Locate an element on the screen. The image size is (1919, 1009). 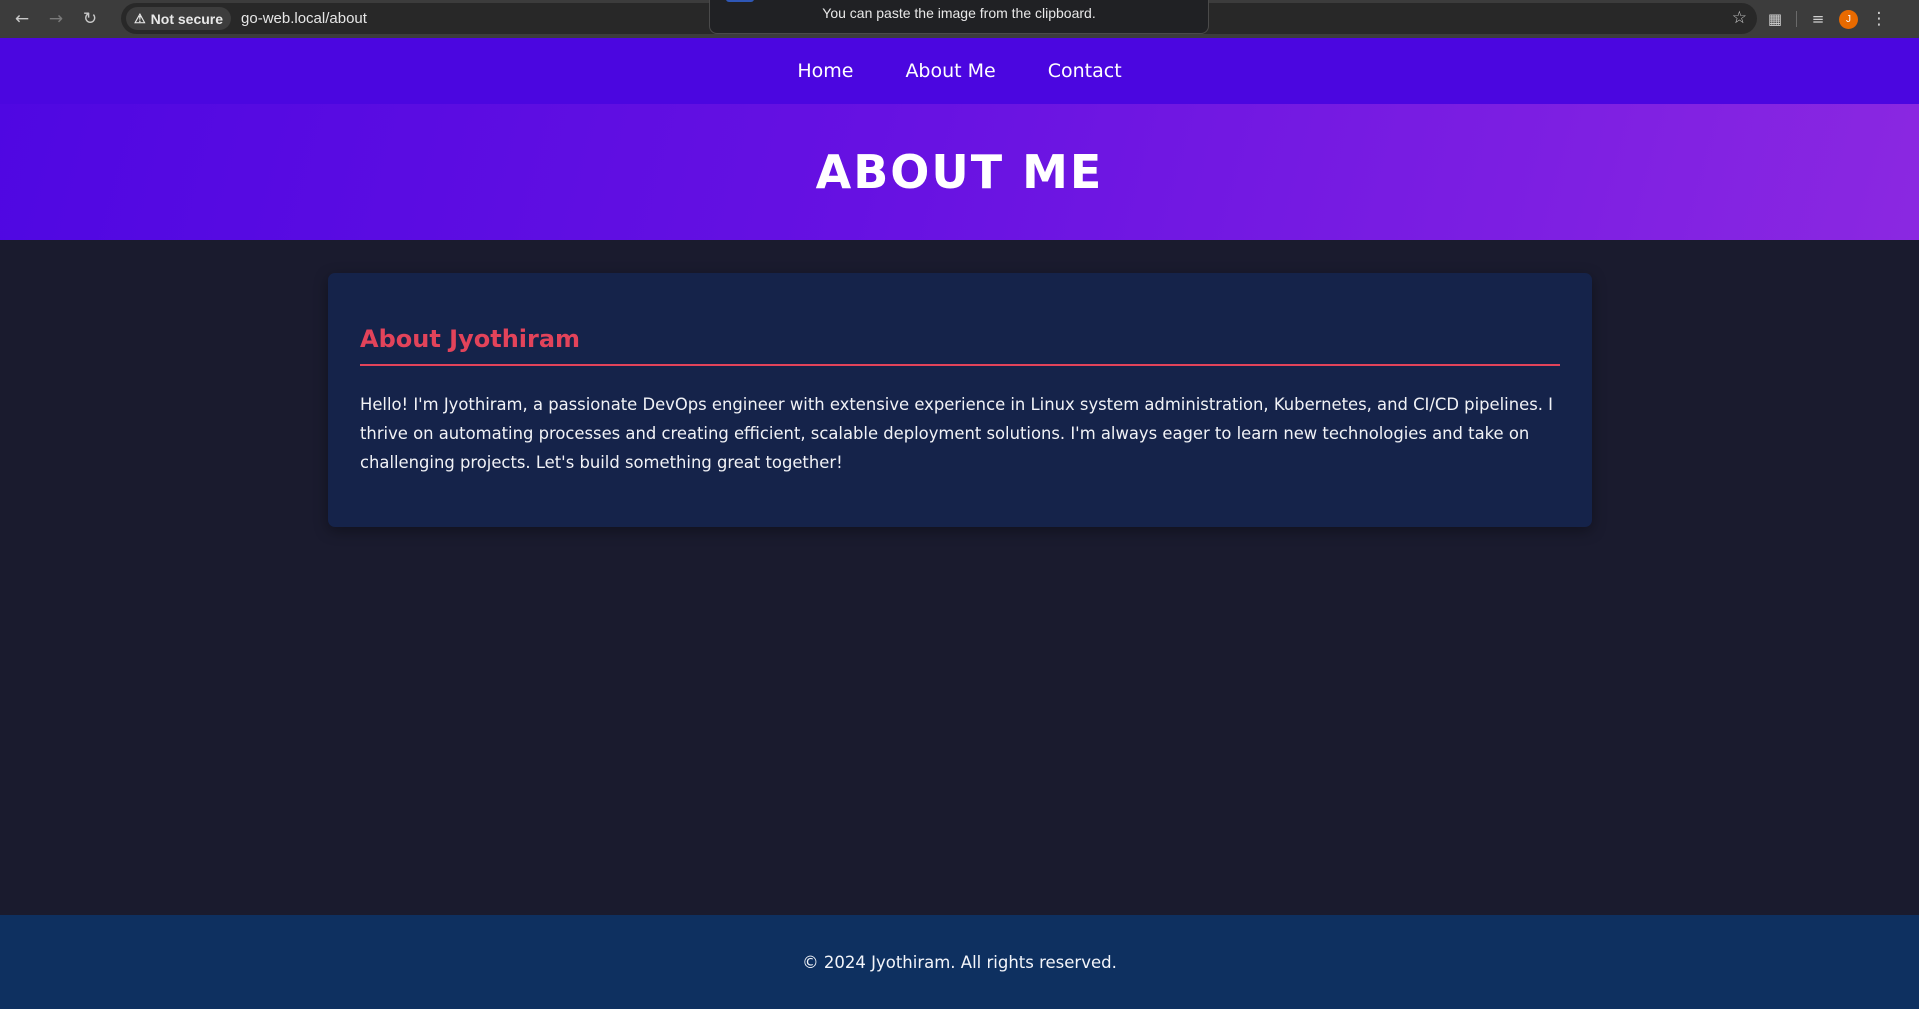
nav-link-about-me: About Me is located at coordinates (950, 71).